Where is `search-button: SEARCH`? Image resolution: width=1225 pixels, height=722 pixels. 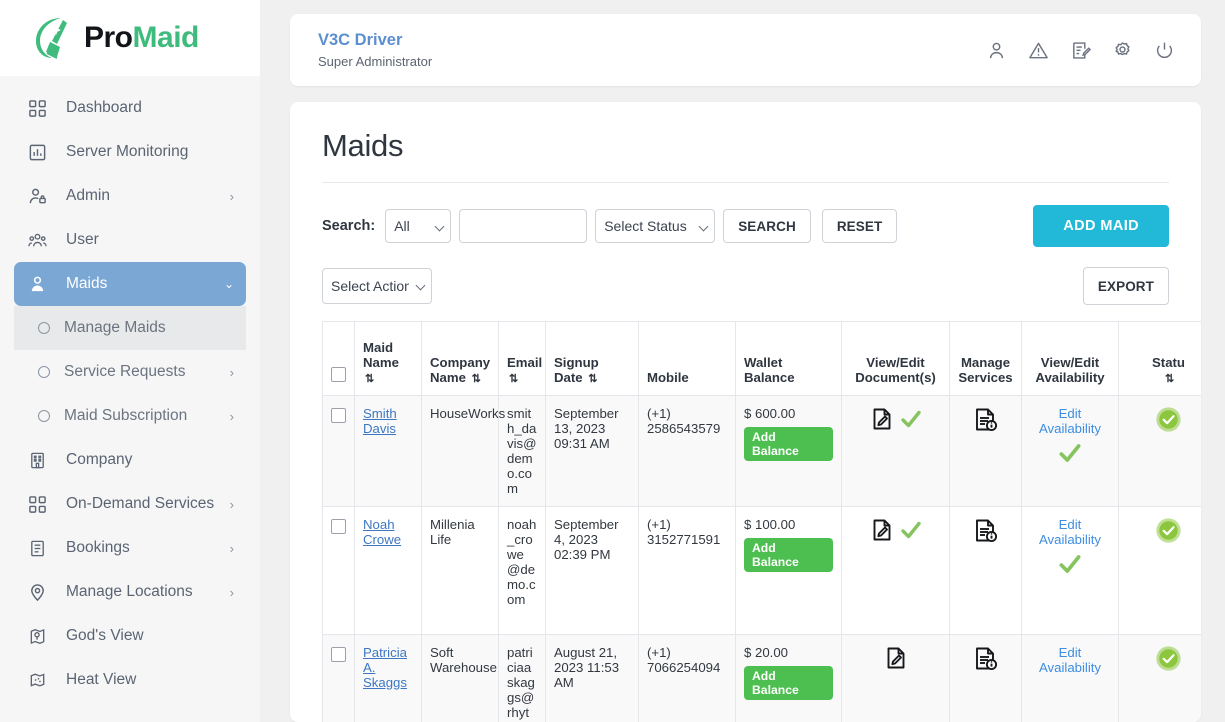 search-button: SEARCH is located at coordinates (767, 226).